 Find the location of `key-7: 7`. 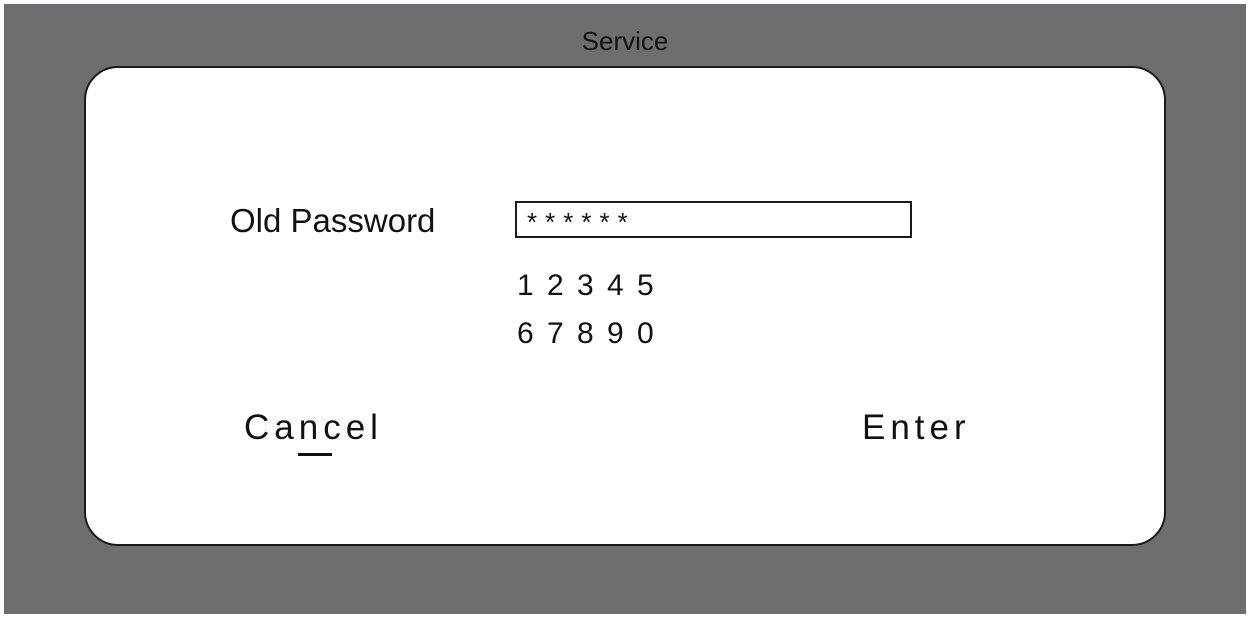

key-7: 7 is located at coordinates (562, 334).